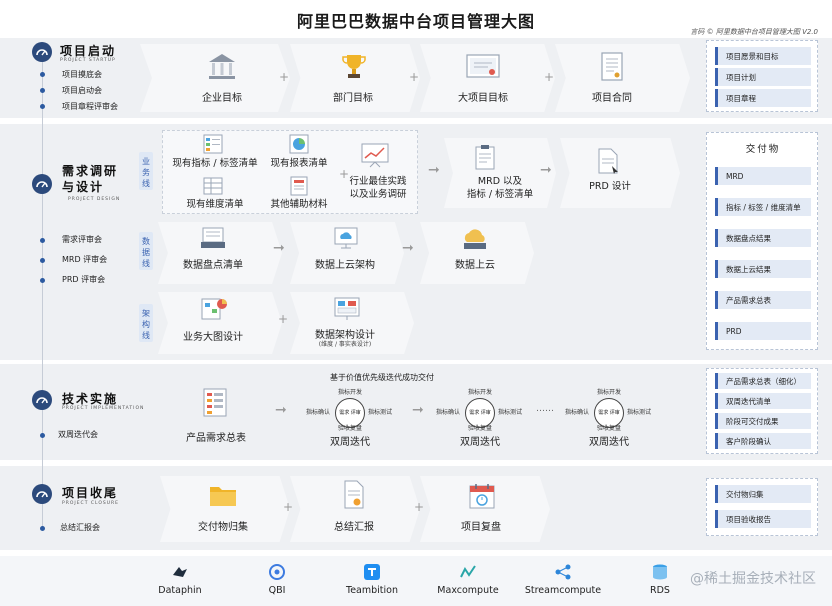  I want to click on deliverable-item: 数据上云结果, so click(763, 269).